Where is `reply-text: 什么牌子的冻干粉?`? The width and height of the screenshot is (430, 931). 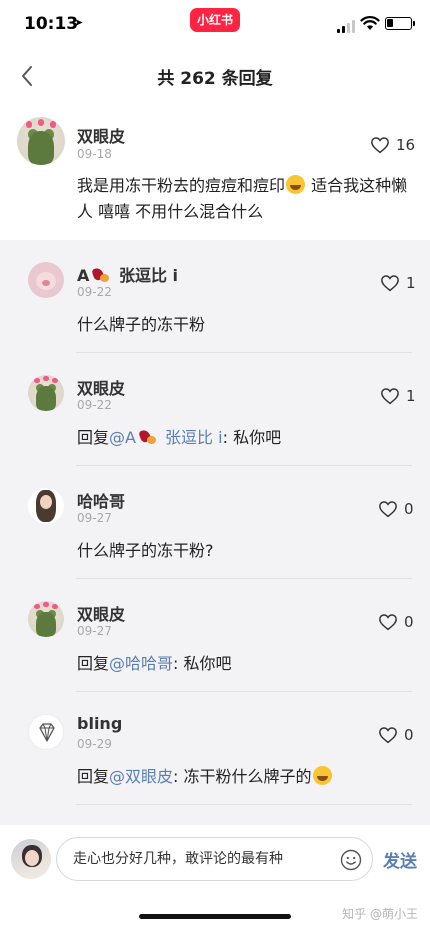 reply-text: 什么牌子的冻干粉? is located at coordinates (145, 550).